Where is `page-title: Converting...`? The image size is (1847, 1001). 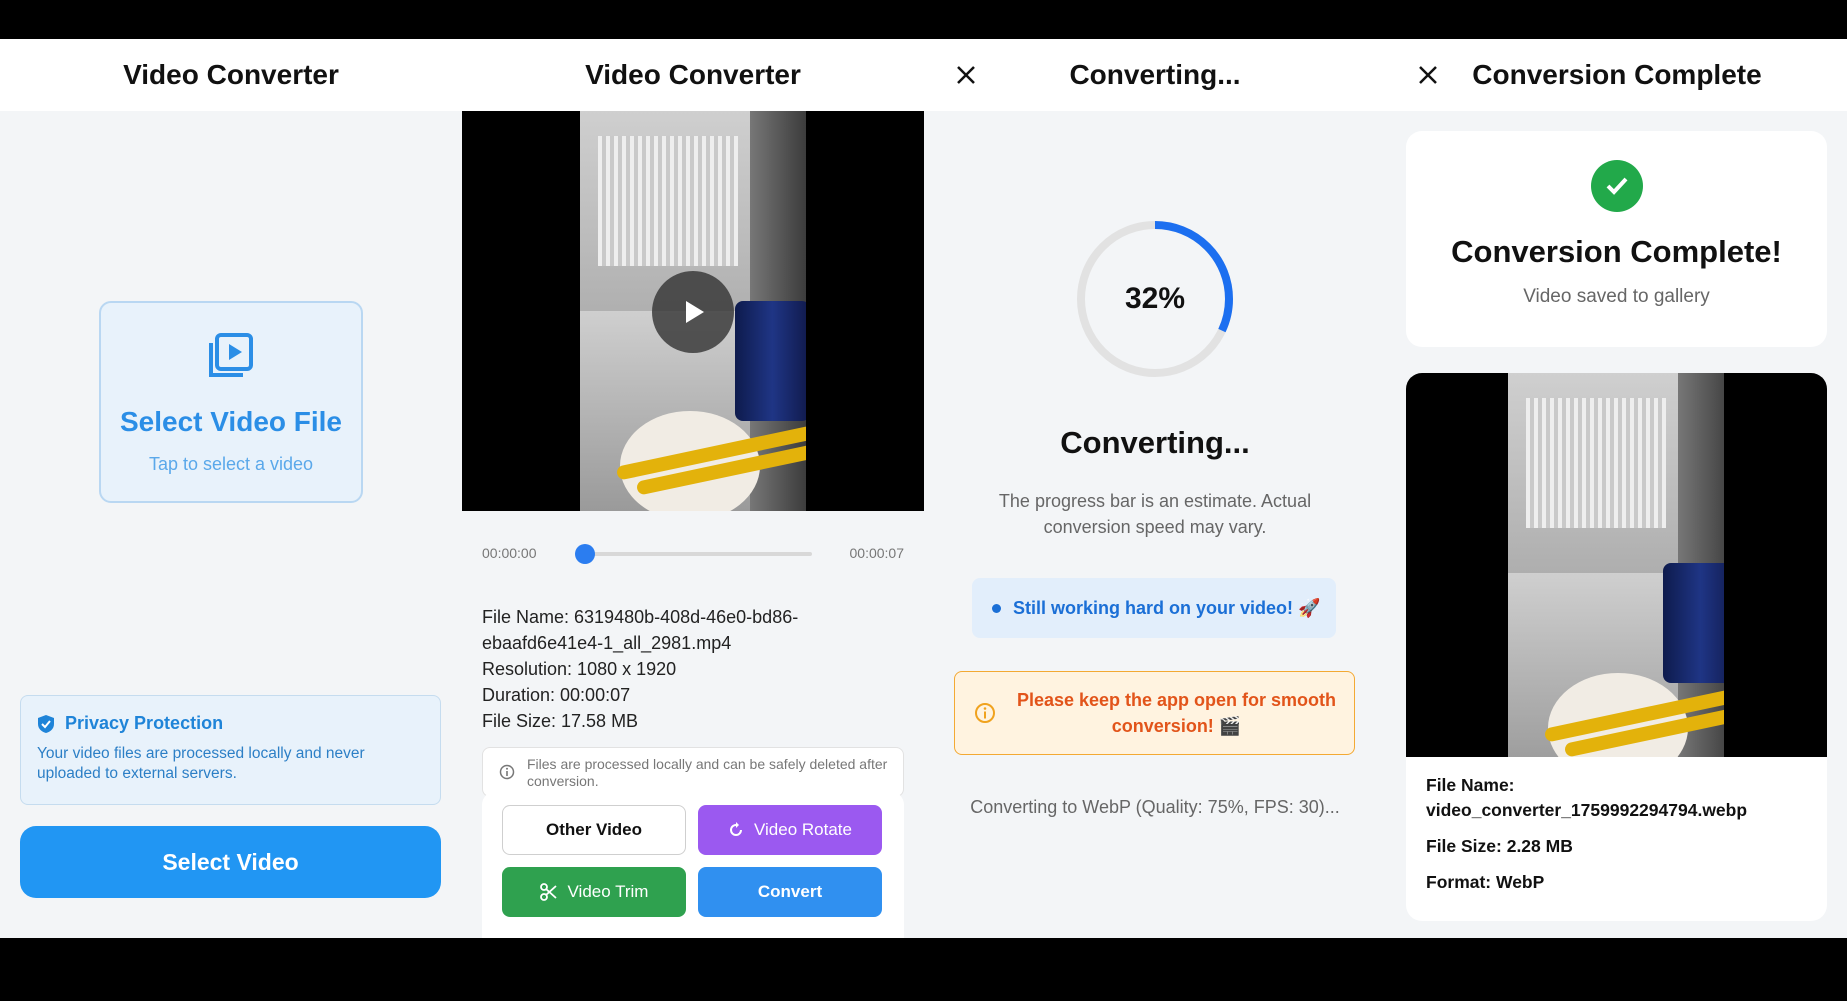 page-title: Converting... is located at coordinates (1155, 74).